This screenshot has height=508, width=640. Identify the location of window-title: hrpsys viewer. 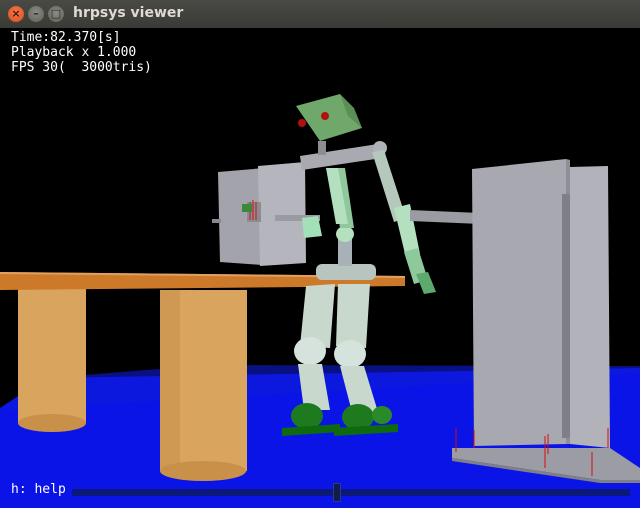
(128, 13).